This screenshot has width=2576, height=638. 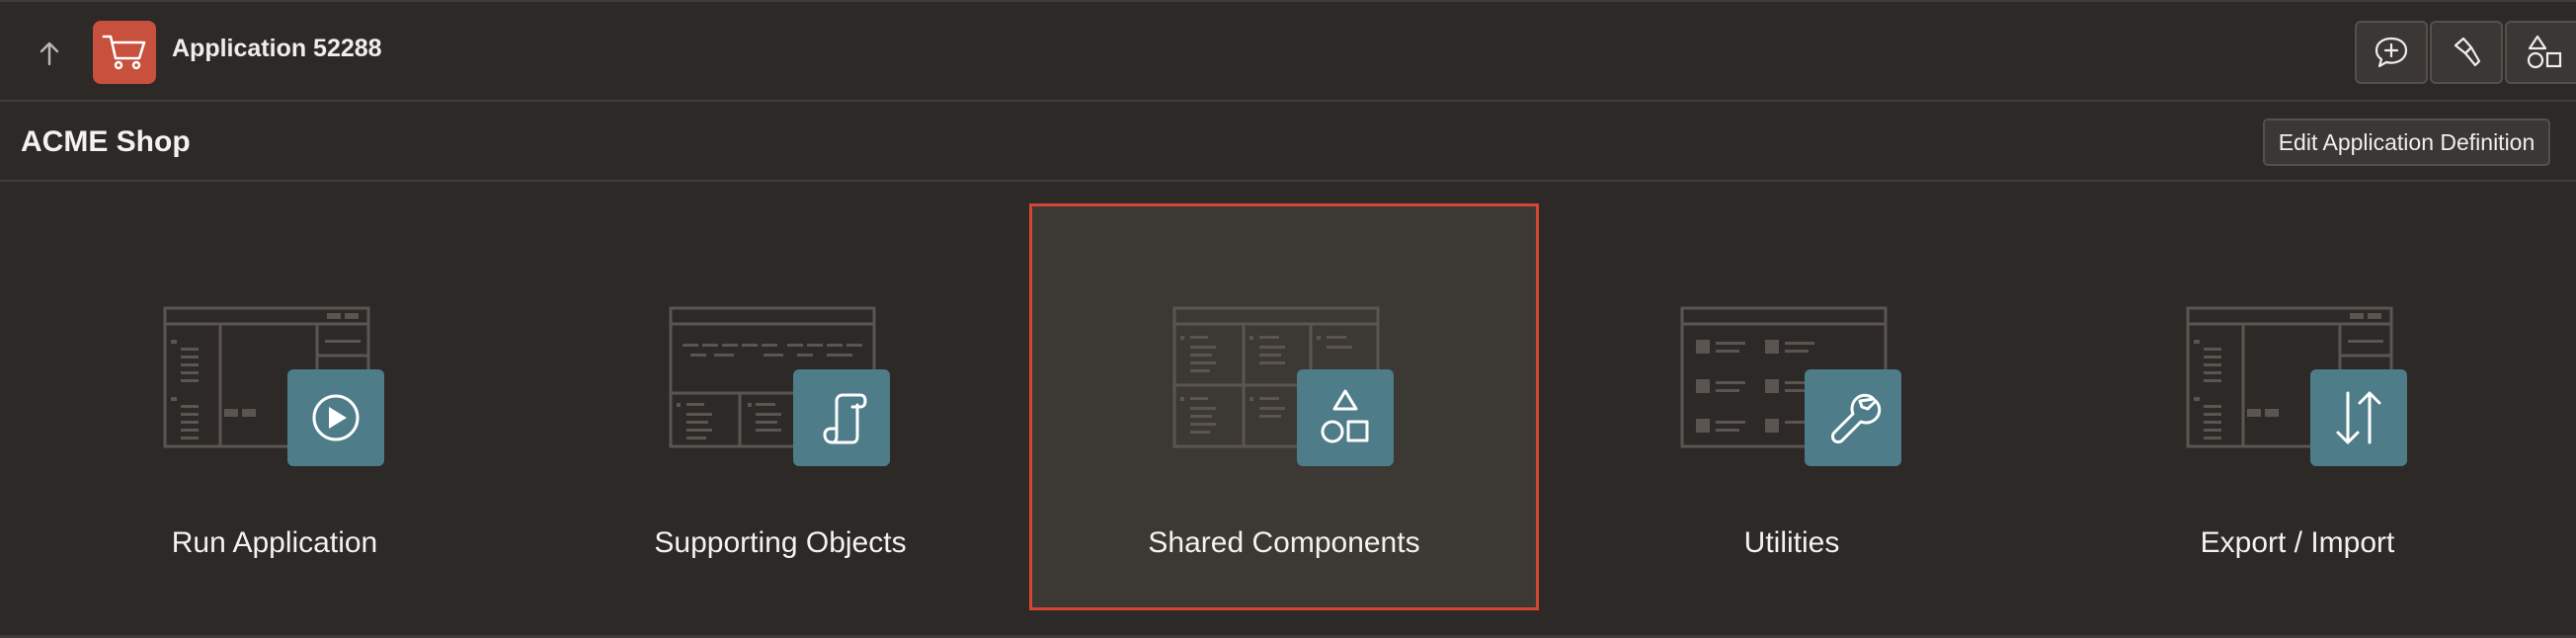 What do you see at coordinates (1288, 143) in the screenshot?
I see `region-header: ACME Shop Edit Application Definition` at bounding box center [1288, 143].